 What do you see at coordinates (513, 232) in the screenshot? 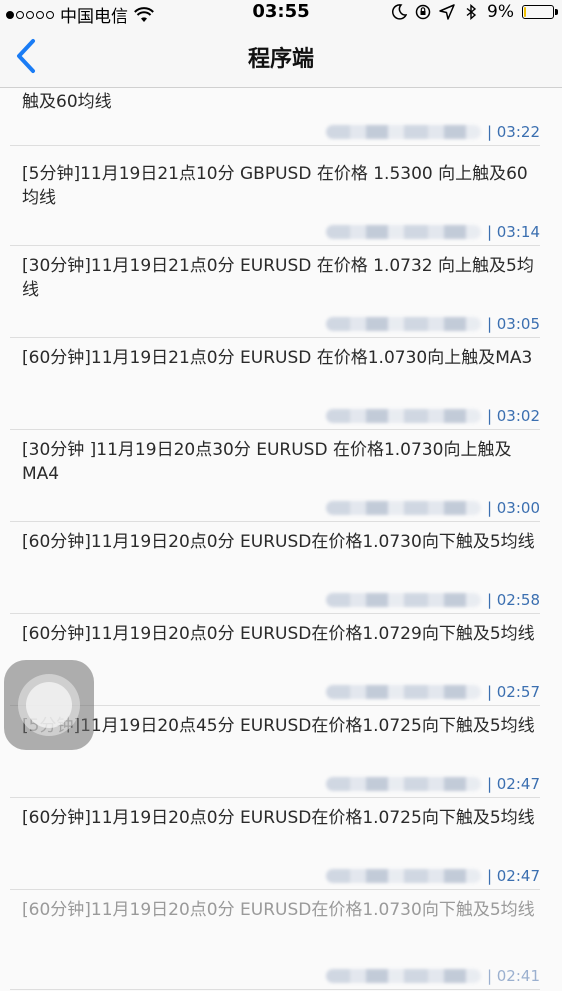
I see `message-time: | 03:14` at bounding box center [513, 232].